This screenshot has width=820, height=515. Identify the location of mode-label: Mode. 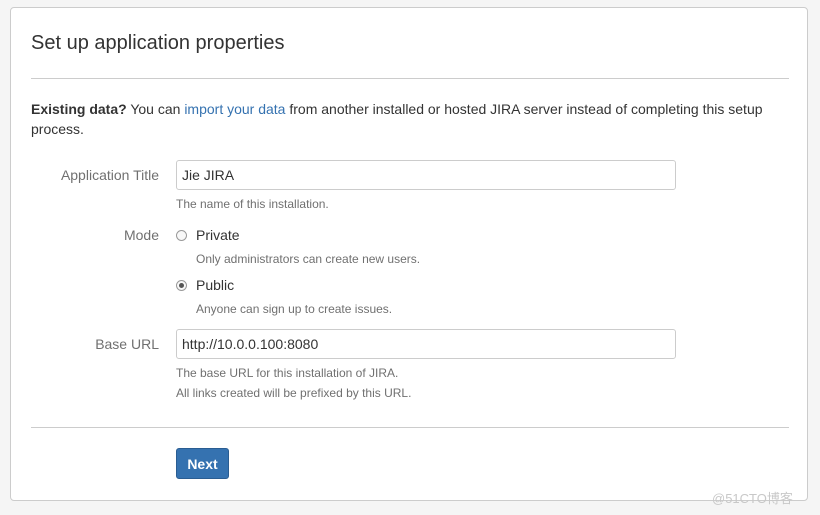
(141, 235).